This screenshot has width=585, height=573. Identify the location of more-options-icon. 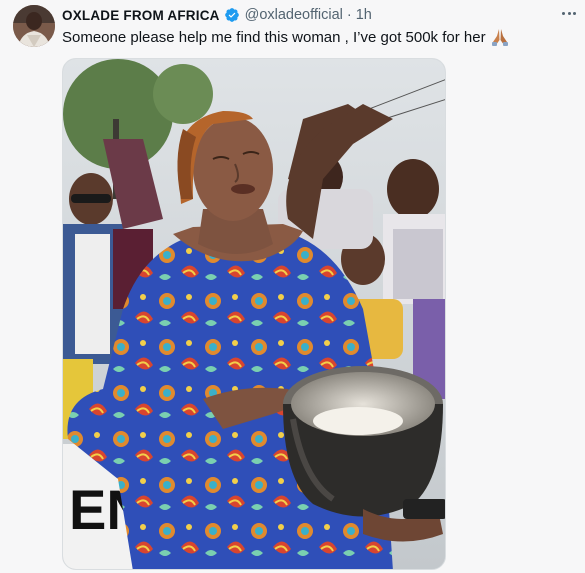
(569, 13).